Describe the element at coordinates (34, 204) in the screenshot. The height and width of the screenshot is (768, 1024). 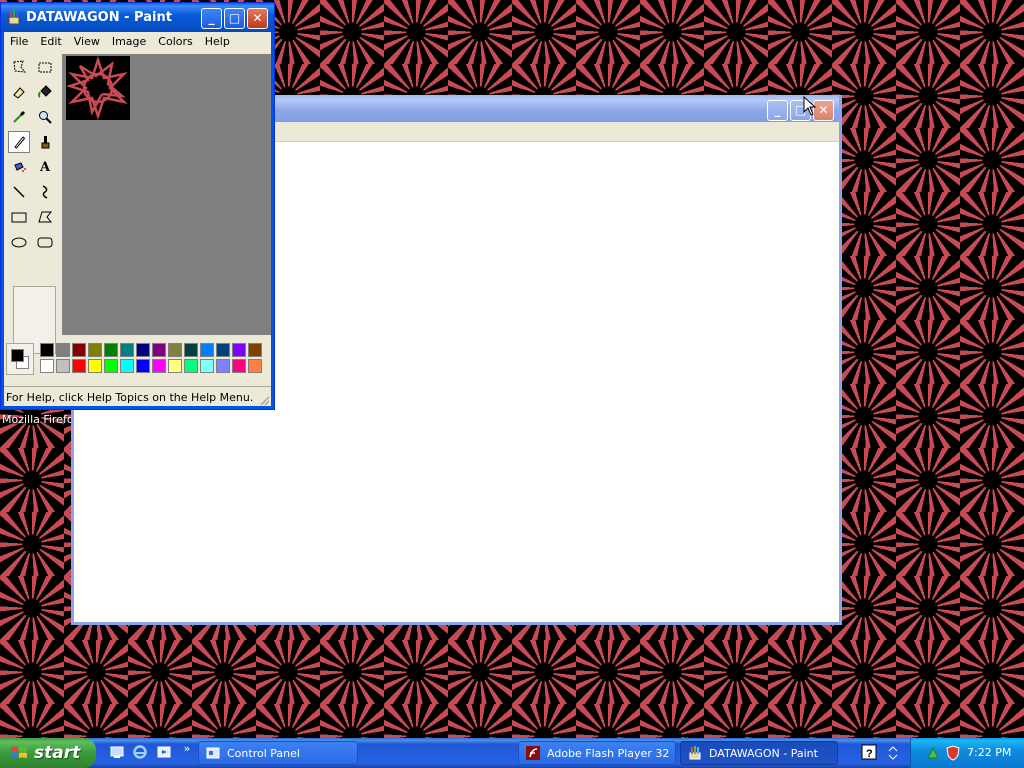
I see `toolbox: A` at that location.